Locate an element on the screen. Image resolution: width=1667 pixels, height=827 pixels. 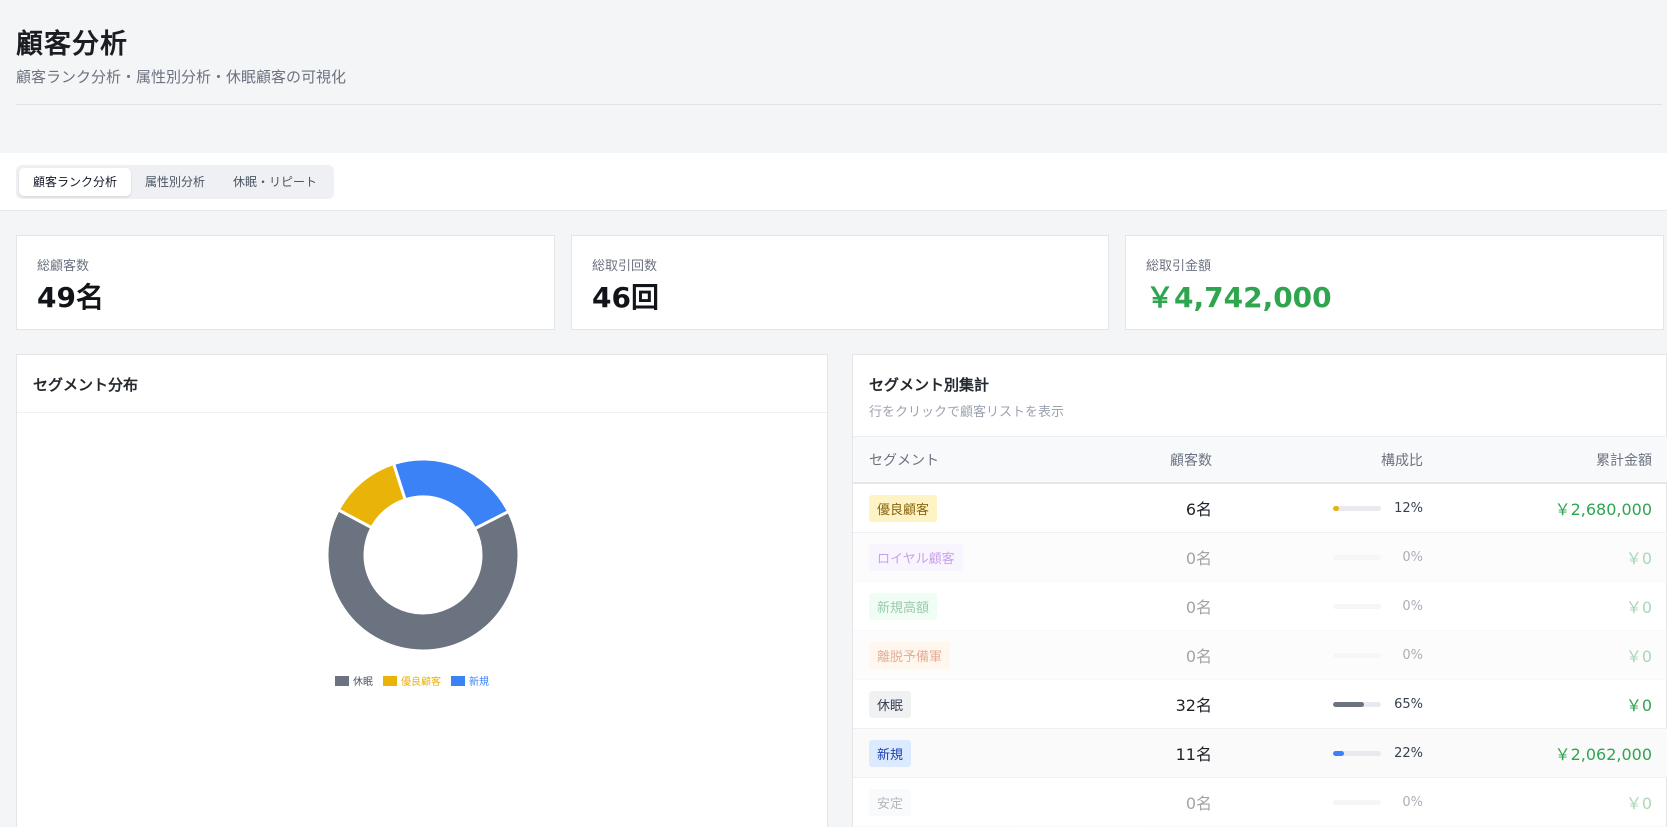
column-header-amount: 累計金額 is located at coordinates (1624, 460).